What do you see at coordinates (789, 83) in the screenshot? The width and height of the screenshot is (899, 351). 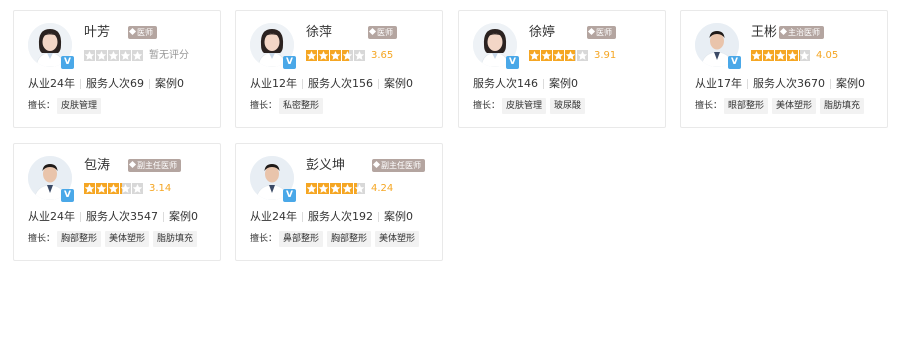 I see `stat-item: 服务人次3670` at bounding box center [789, 83].